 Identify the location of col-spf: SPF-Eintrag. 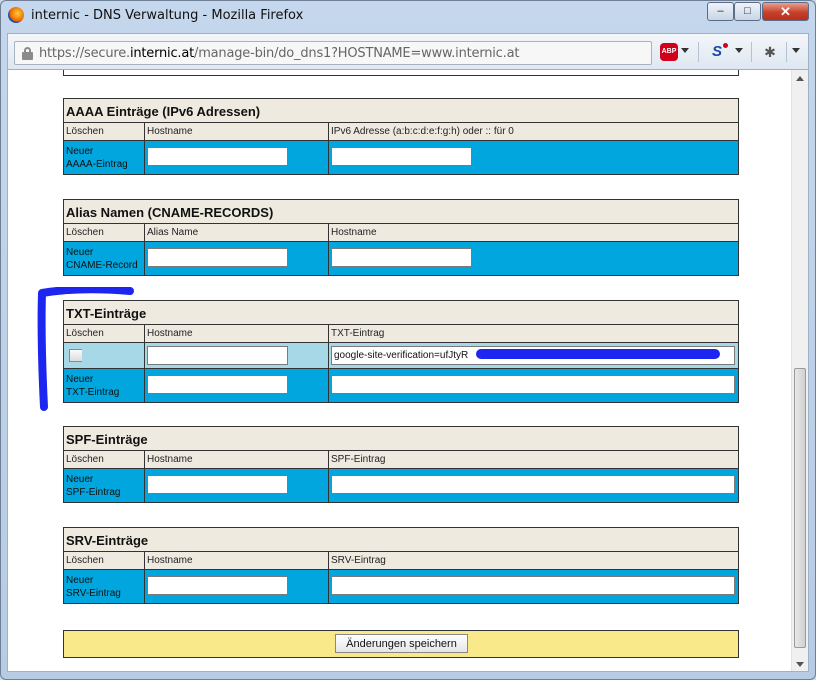
(358, 459).